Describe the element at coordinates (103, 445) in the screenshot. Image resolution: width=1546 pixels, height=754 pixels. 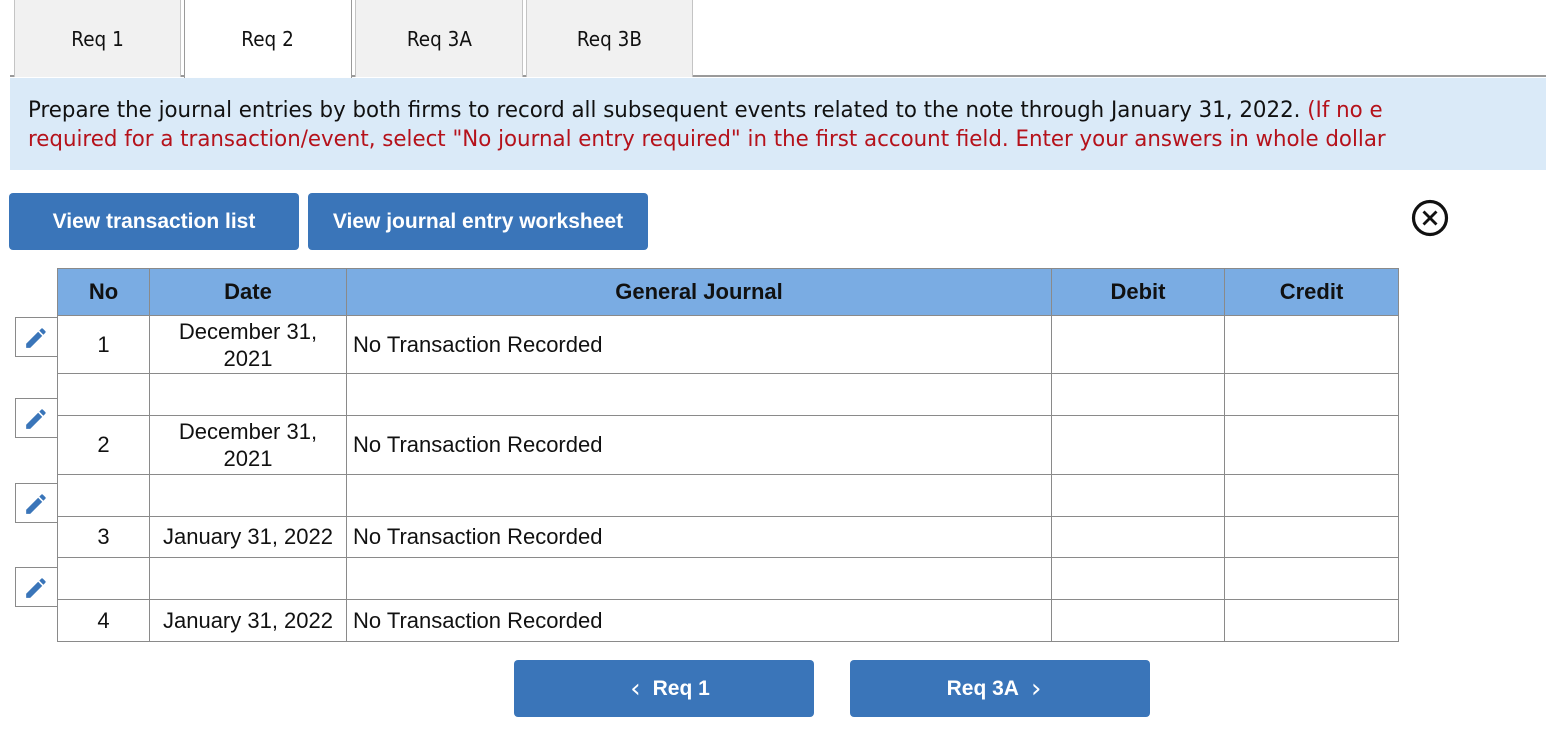
I see `row-no: 2` at that location.